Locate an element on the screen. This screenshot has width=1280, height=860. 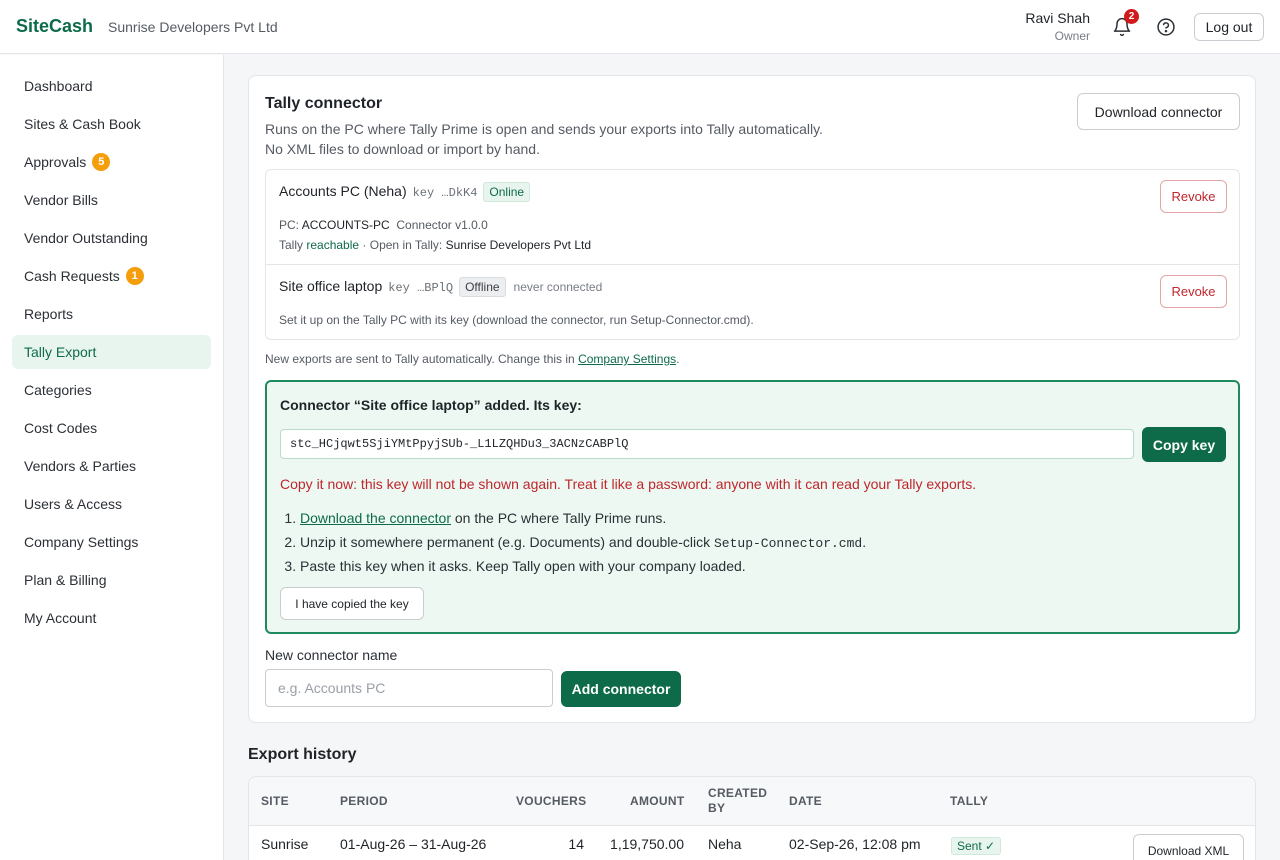
cell-created-by: Neha is located at coordinates (725, 844).